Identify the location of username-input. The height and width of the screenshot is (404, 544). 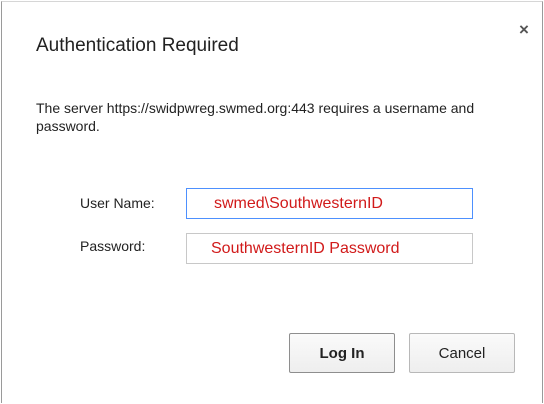
(329, 203).